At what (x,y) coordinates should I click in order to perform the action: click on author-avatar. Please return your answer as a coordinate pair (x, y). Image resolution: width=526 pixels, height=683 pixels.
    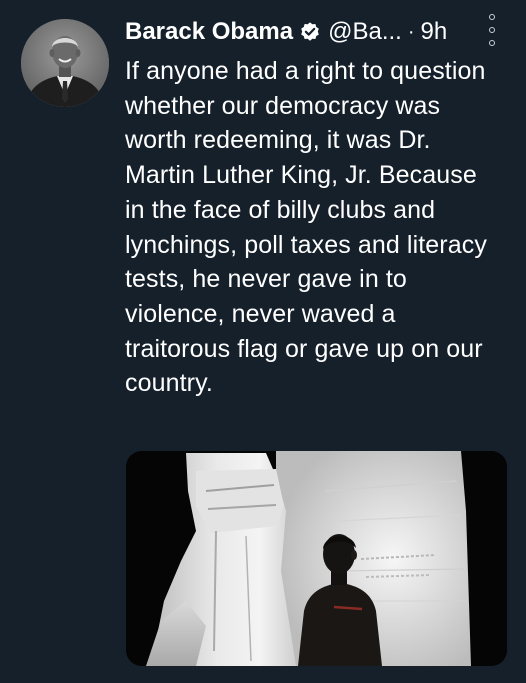
    Looking at the image, I should click on (65, 63).